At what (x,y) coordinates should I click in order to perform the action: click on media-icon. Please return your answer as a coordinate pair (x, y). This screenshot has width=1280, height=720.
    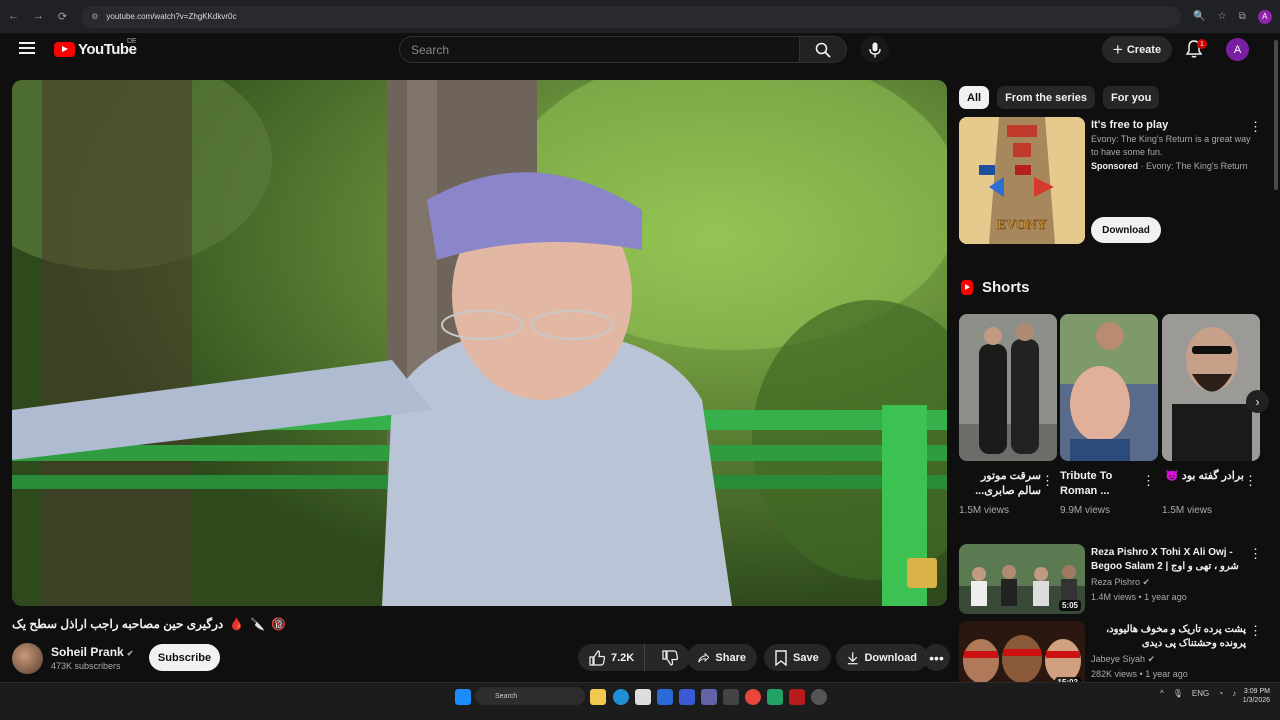
    Looking at the image, I should click on (819, 697).